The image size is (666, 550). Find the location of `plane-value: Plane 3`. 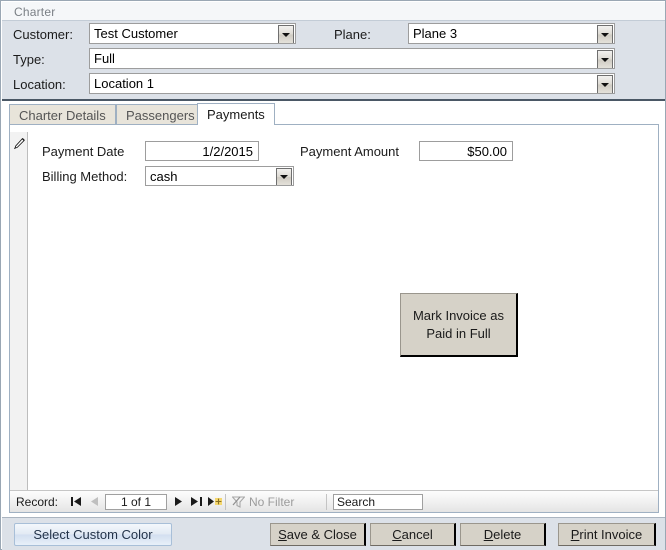

plane-value: Plane 3 is located at coordinates (435, 33).